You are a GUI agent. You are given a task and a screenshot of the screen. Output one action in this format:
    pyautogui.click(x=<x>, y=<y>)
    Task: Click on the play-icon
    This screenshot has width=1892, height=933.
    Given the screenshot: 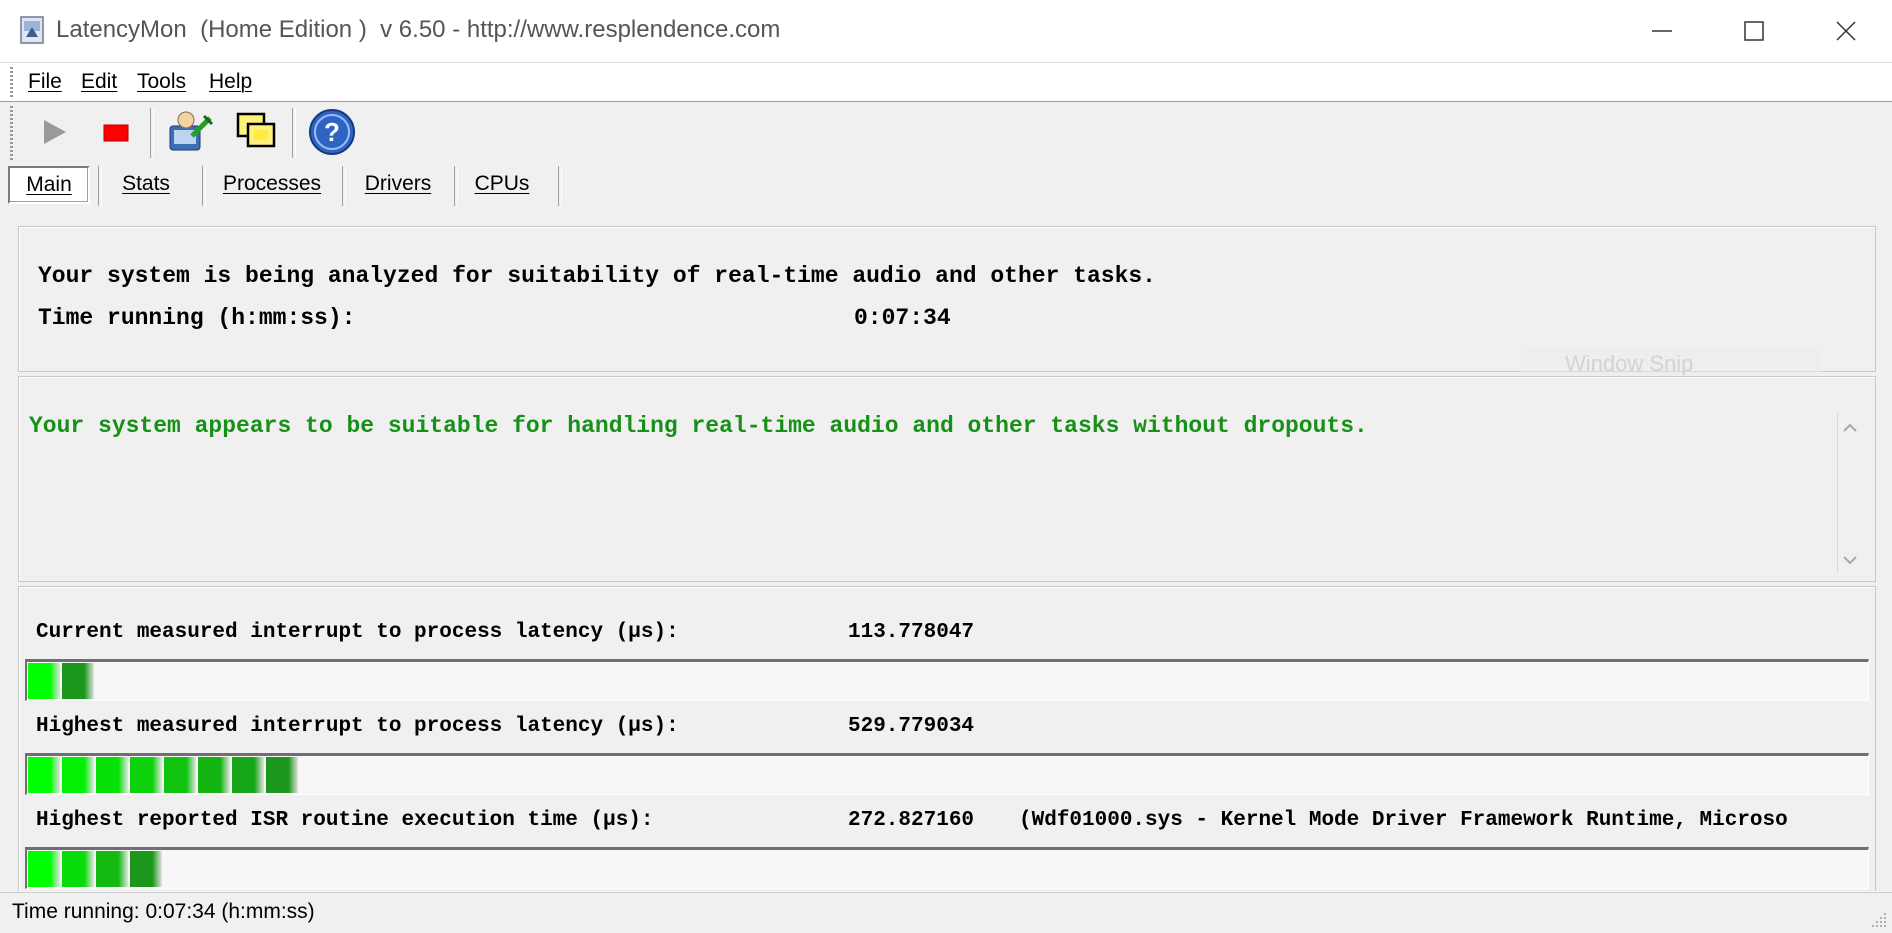 What is the action you would take?
    pyautogui.click(x=55, y=132)
    